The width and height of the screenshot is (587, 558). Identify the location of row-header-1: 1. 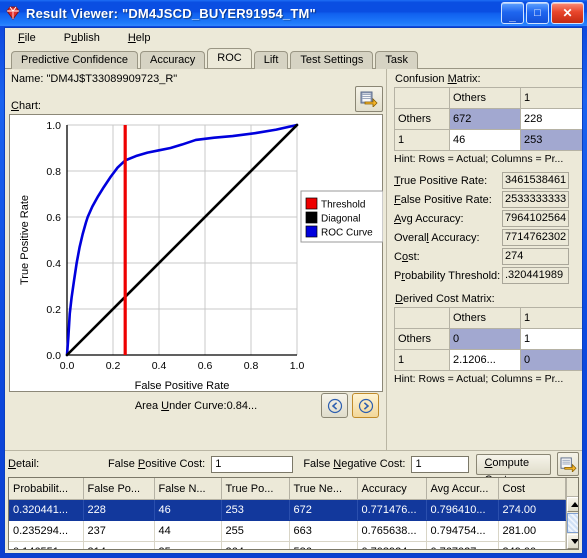
(422, 360).